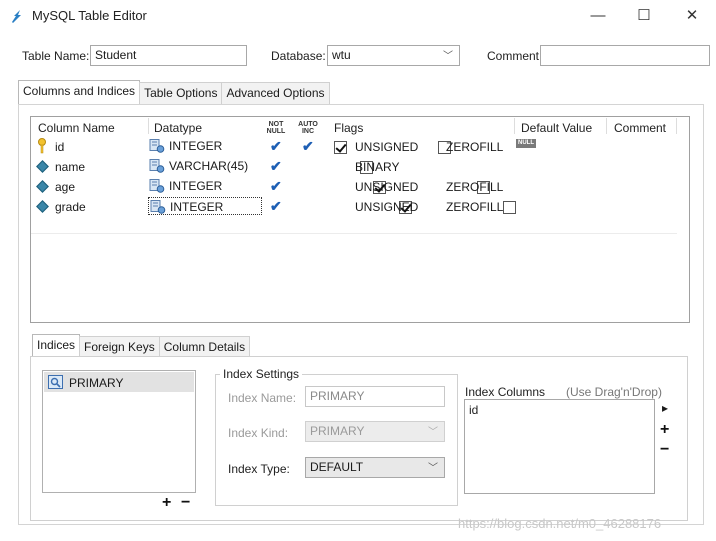  What do you see at coordinates (259, 469) in the screenshot?
I see `index-type-label: Index Type:` at bounding box center [259, 469].